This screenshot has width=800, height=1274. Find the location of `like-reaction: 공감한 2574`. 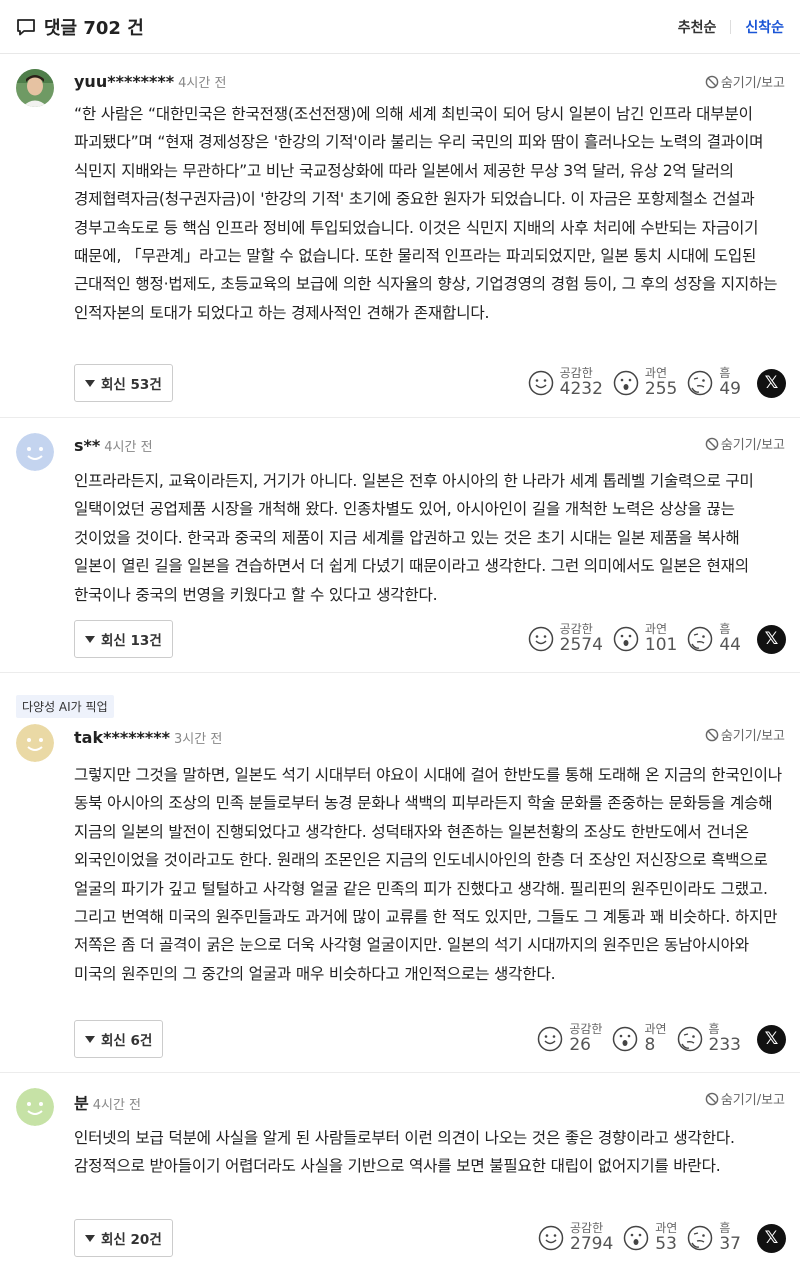

like-reaction: 공감한 2574 is located at coordinates (565, 639).